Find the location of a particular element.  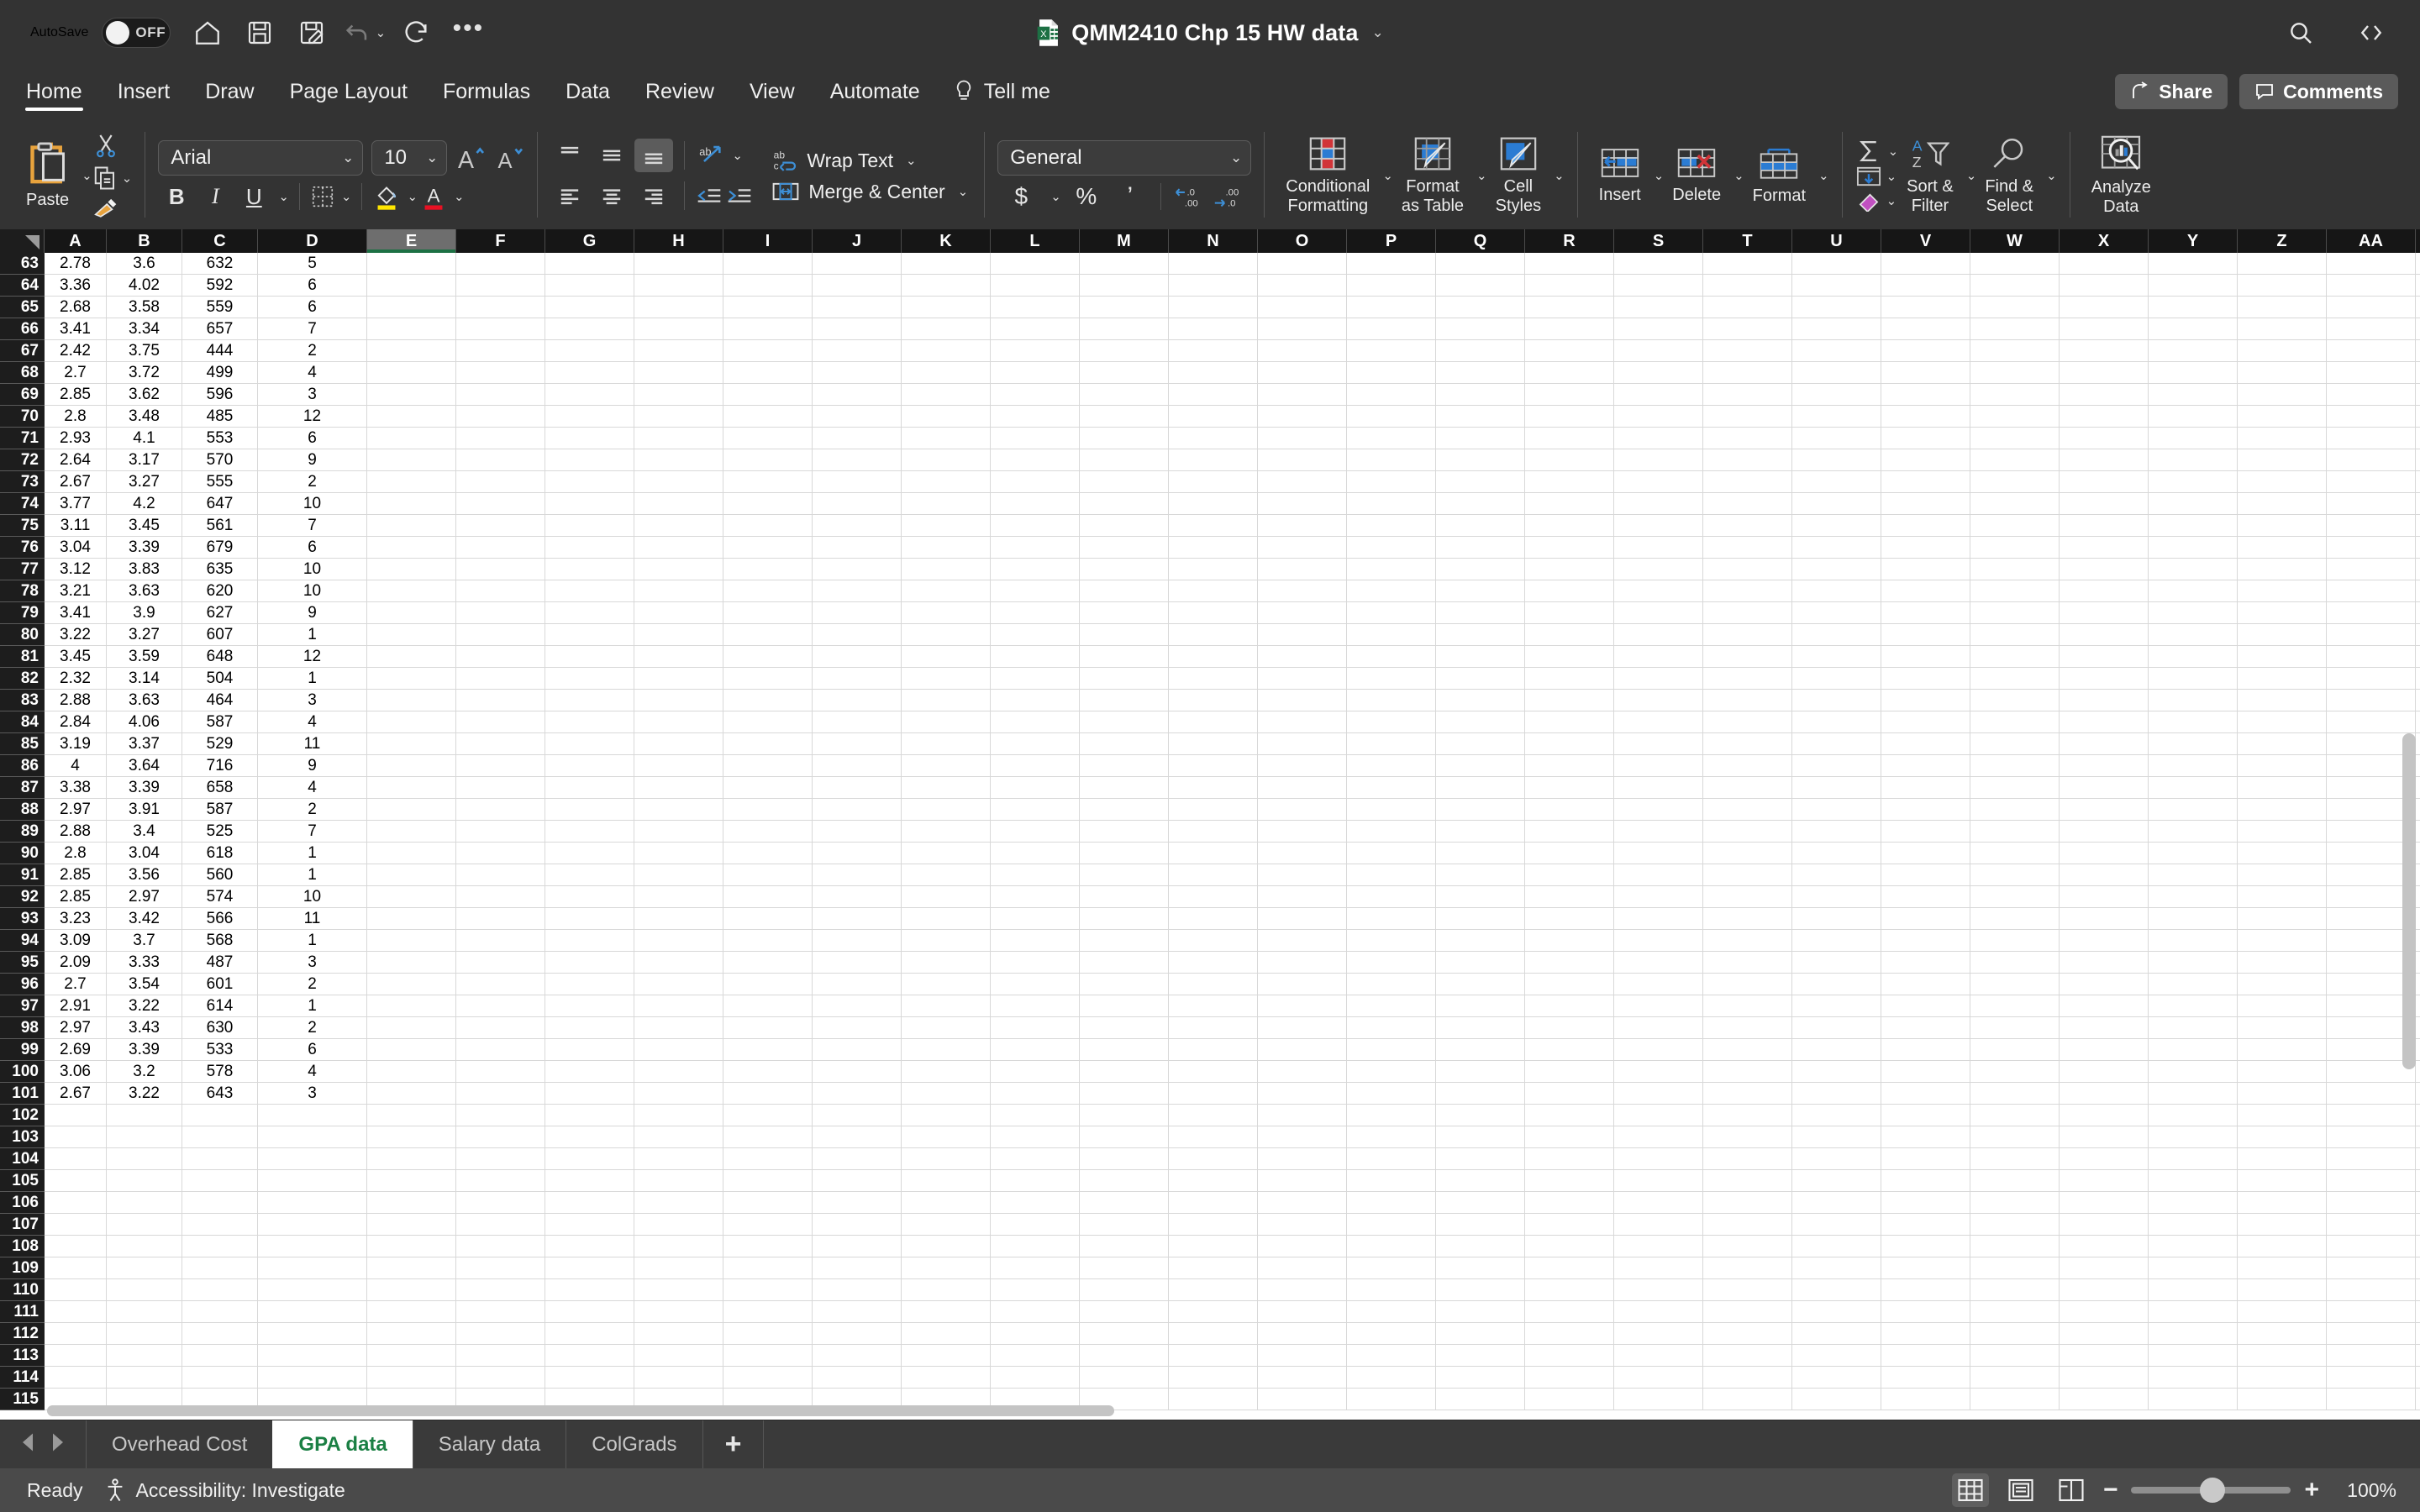

cell-V72 is located at coordinates (1925, 459).